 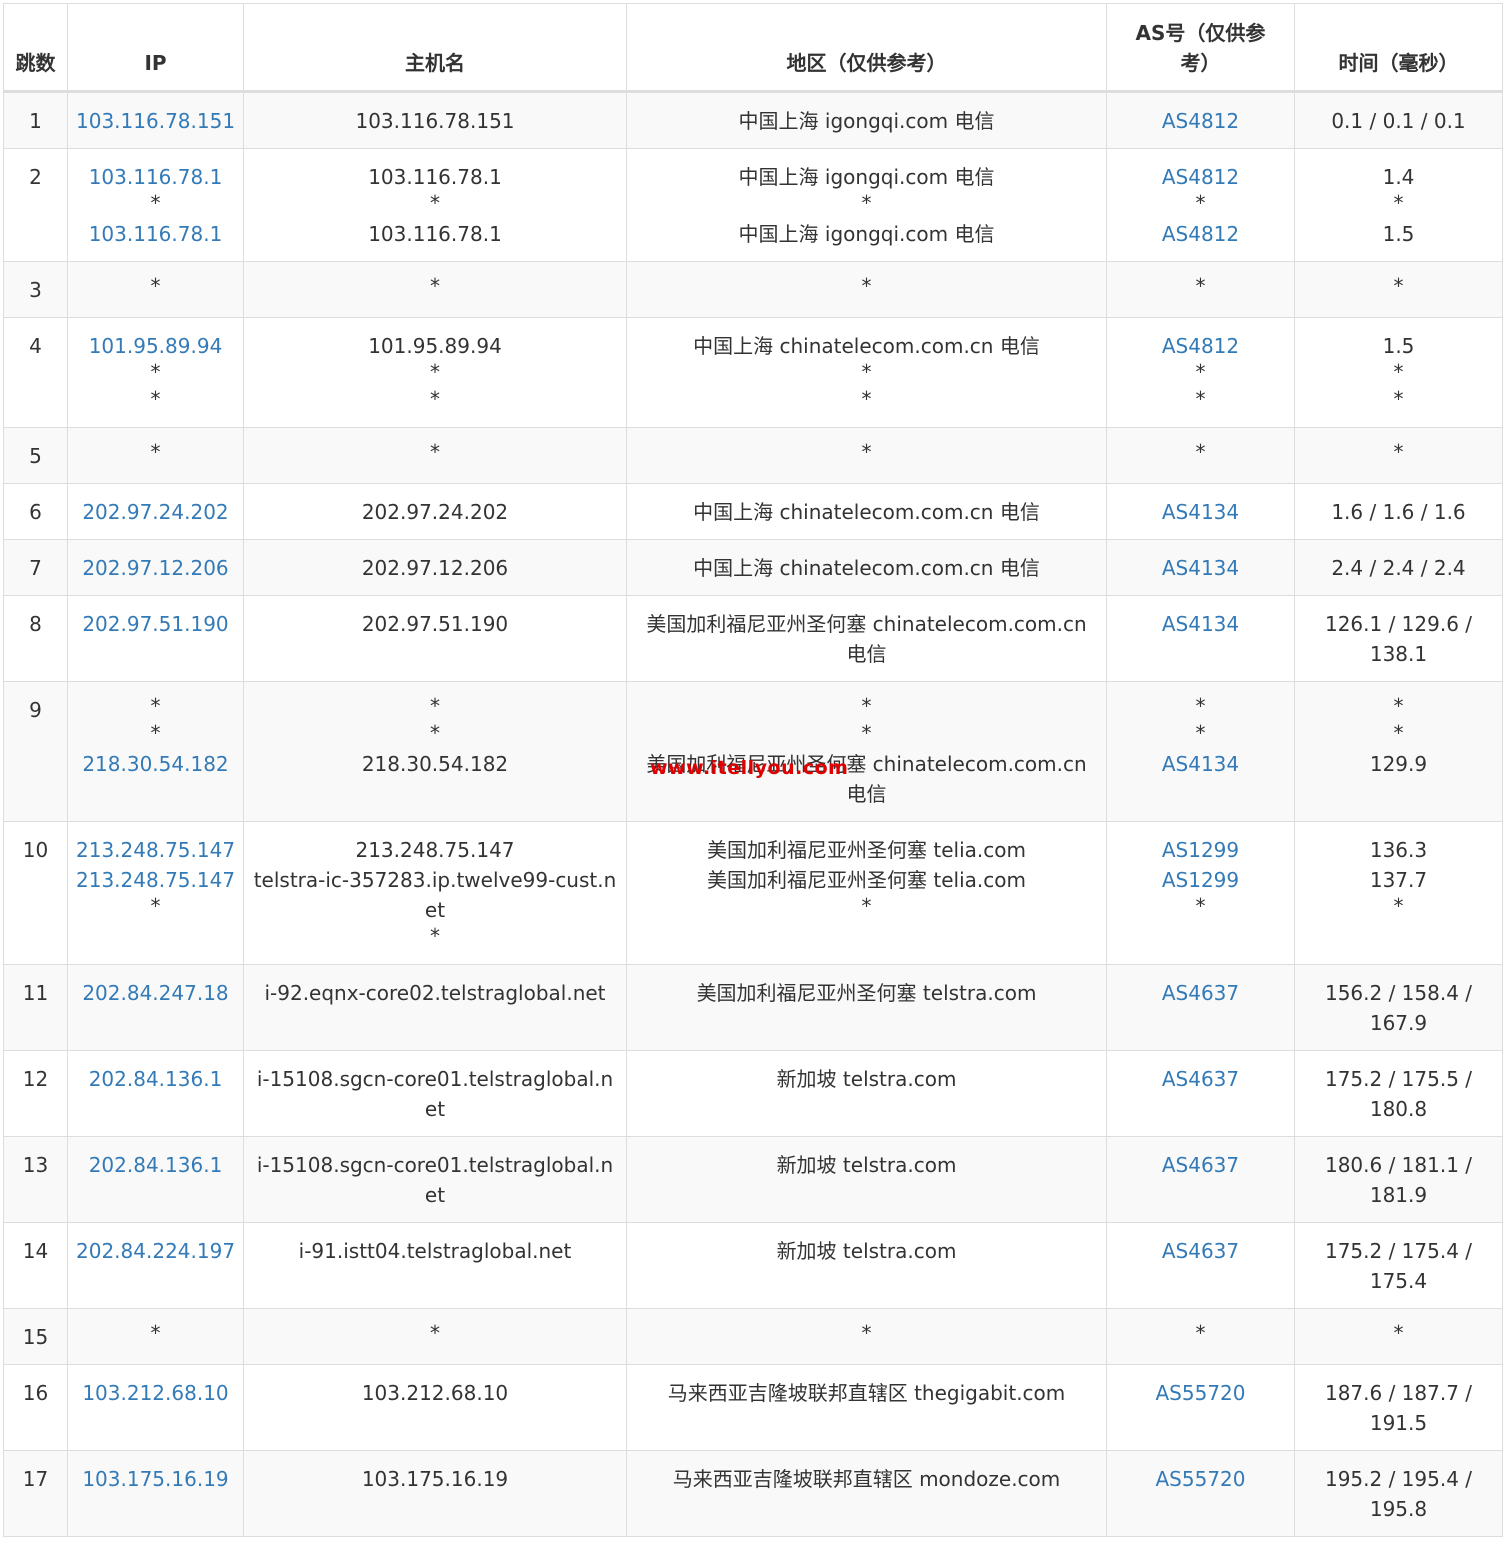 I want to click on as-cell: AS4812 * *, so click(x=1200, y=372).